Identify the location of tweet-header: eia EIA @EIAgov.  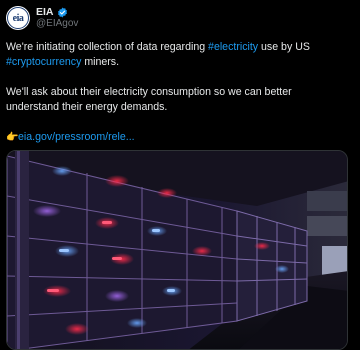
(42, 18).